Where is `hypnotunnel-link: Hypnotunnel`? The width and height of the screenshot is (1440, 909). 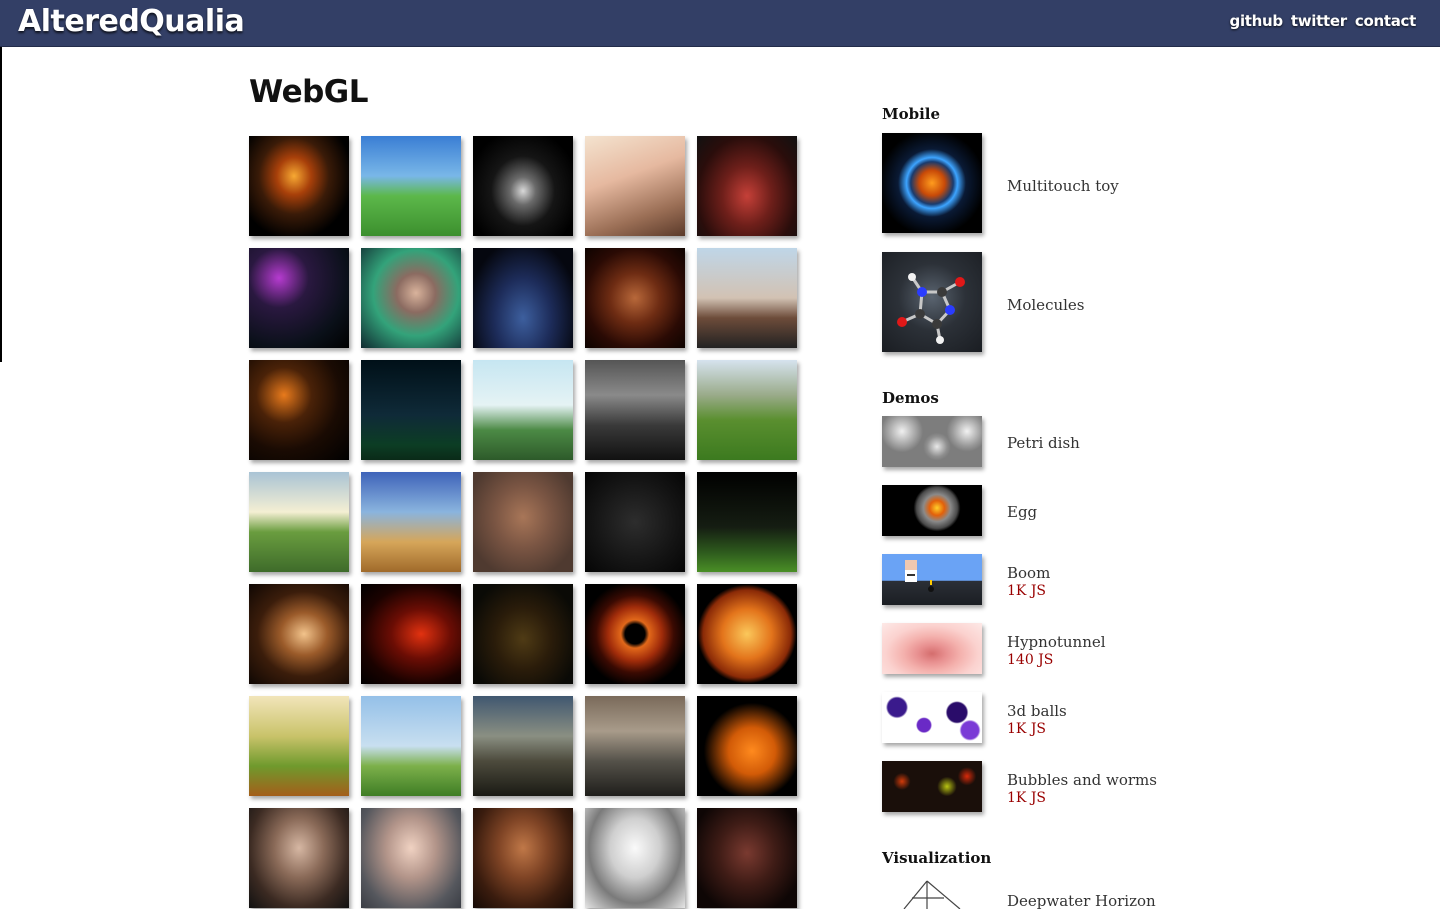
hypnotunnel-link: Hypnotunnel is located at coordinates (1056, 642).